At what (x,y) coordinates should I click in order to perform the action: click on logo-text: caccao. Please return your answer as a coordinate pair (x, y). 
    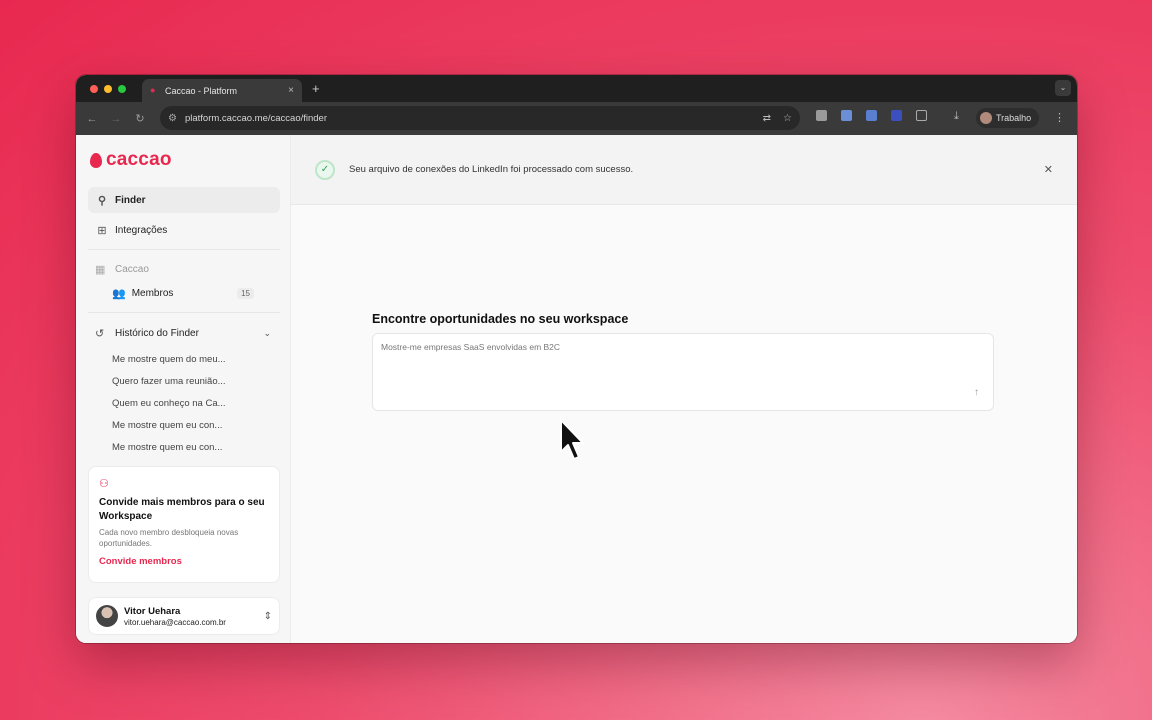
    Looking at the image, I should click on (139, 159).